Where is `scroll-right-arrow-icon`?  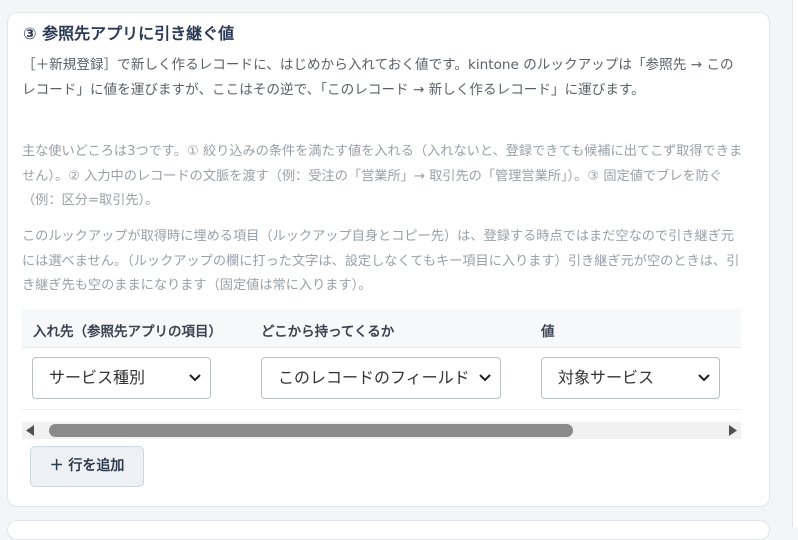 scroll-right-arrow-icon is located at coordinates (732, 430).